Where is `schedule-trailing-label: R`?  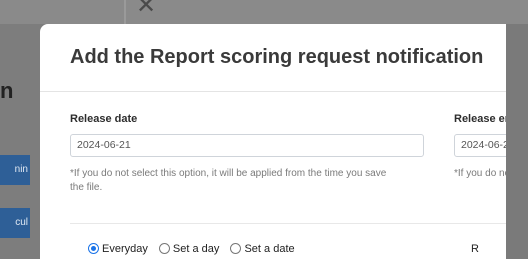 schedule-trailing-label: R is located at coordinates (475, 249).